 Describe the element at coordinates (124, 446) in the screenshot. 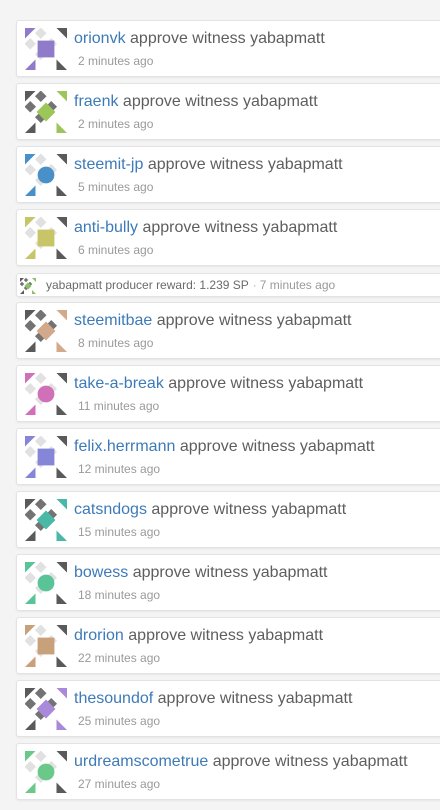

I see `user-link: felix.herrmann` at that location.